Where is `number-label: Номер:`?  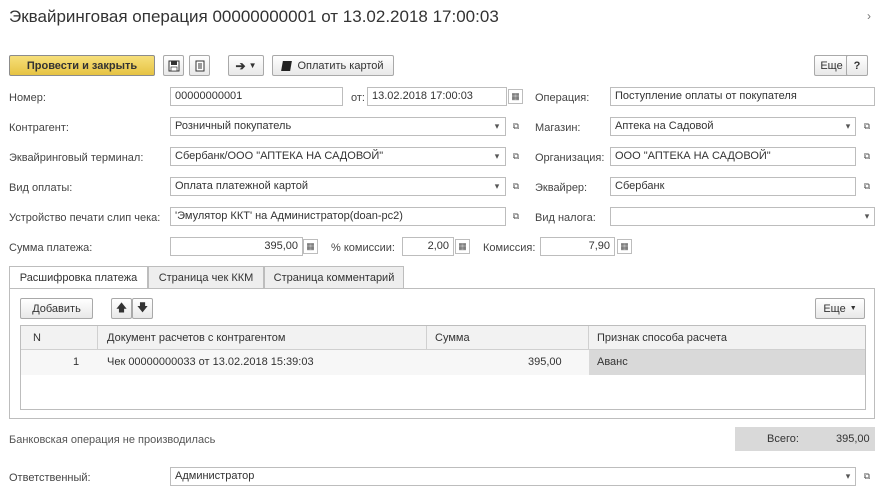
number-label: Номер: is located at coordinates (27, 98).